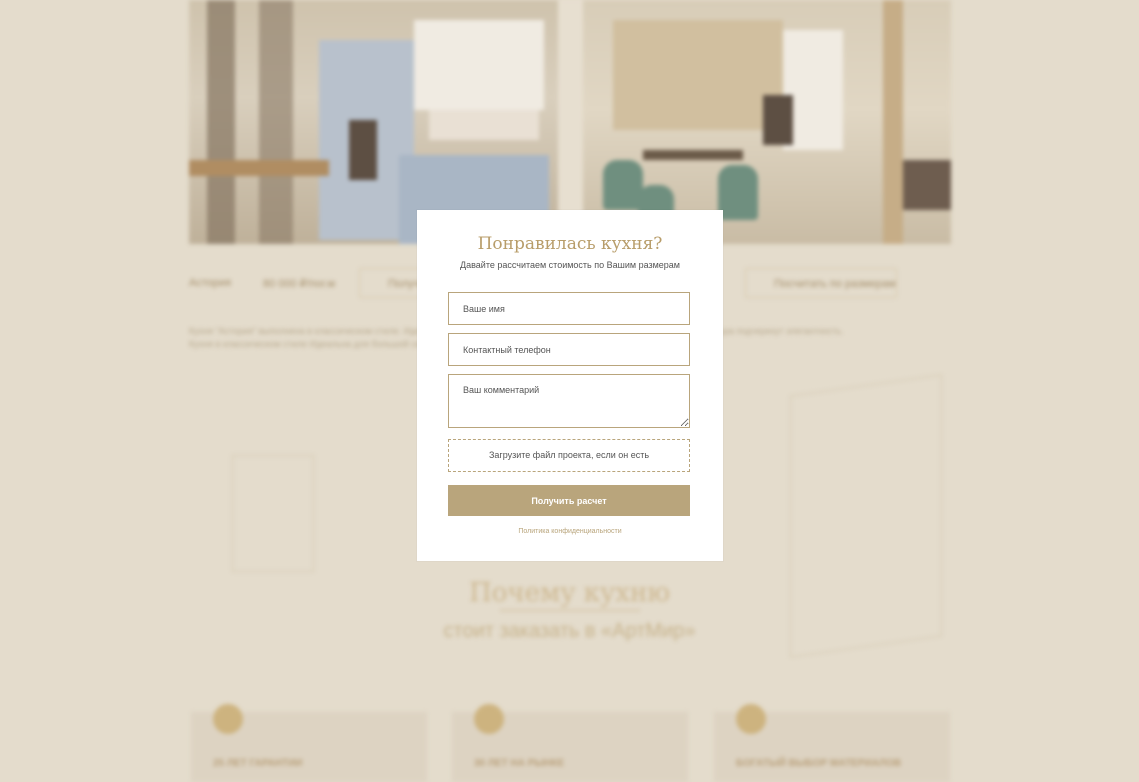  I want to click on file-upload-dropzone: Загрузите файл проекта, если он есть, so click(569, 455).